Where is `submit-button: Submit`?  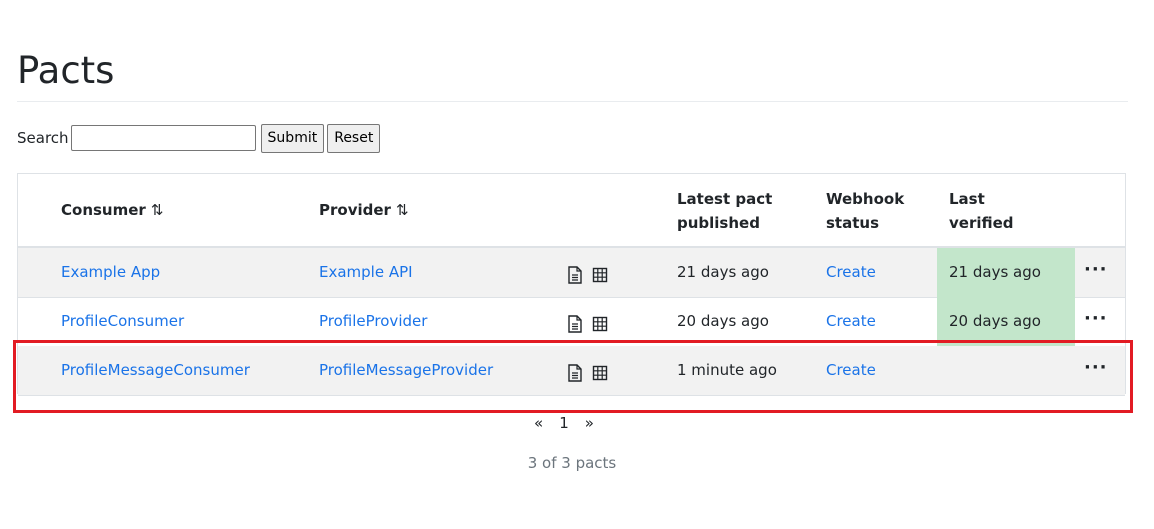
submit-button: Submit is located at coordinates (292, 138).